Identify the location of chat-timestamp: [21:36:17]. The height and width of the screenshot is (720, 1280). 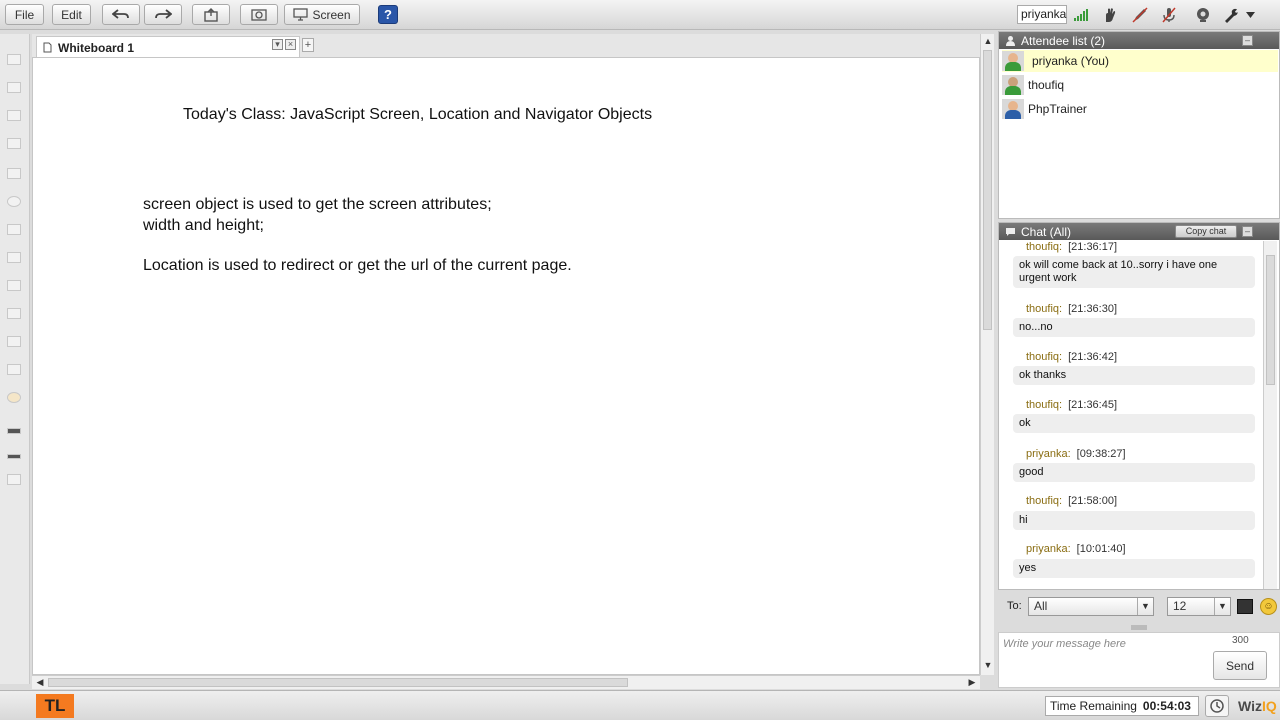
(1093, 247).